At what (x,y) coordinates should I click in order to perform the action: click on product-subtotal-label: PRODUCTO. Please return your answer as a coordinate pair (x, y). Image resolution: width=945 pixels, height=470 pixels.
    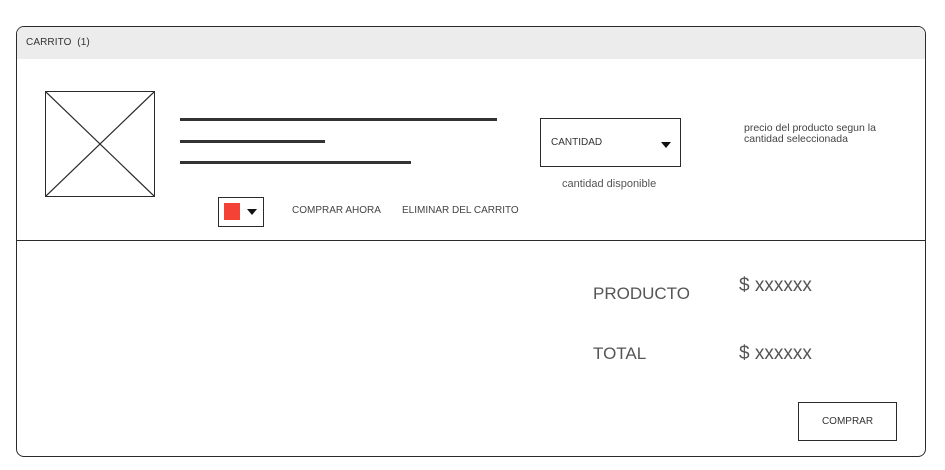
    Looking at the image, I should click on (641, 293).